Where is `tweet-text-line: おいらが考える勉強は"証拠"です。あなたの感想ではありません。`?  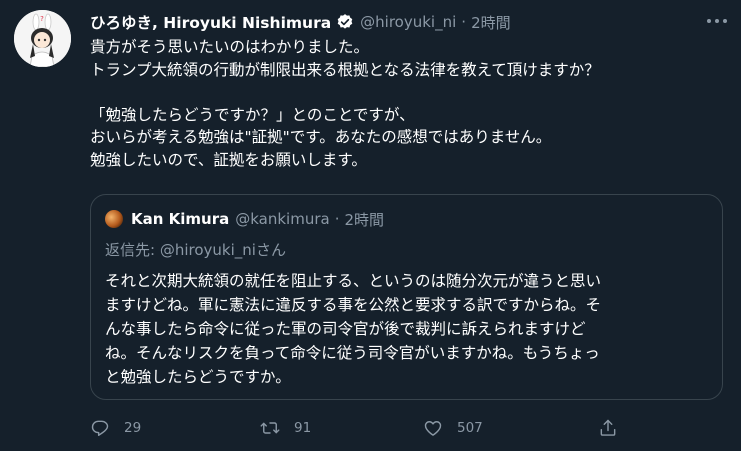 tweet-text-line: おいらが考える勉強は"証拠"です。あなたの感想ではありません。 is located at coordinates (321, 137).